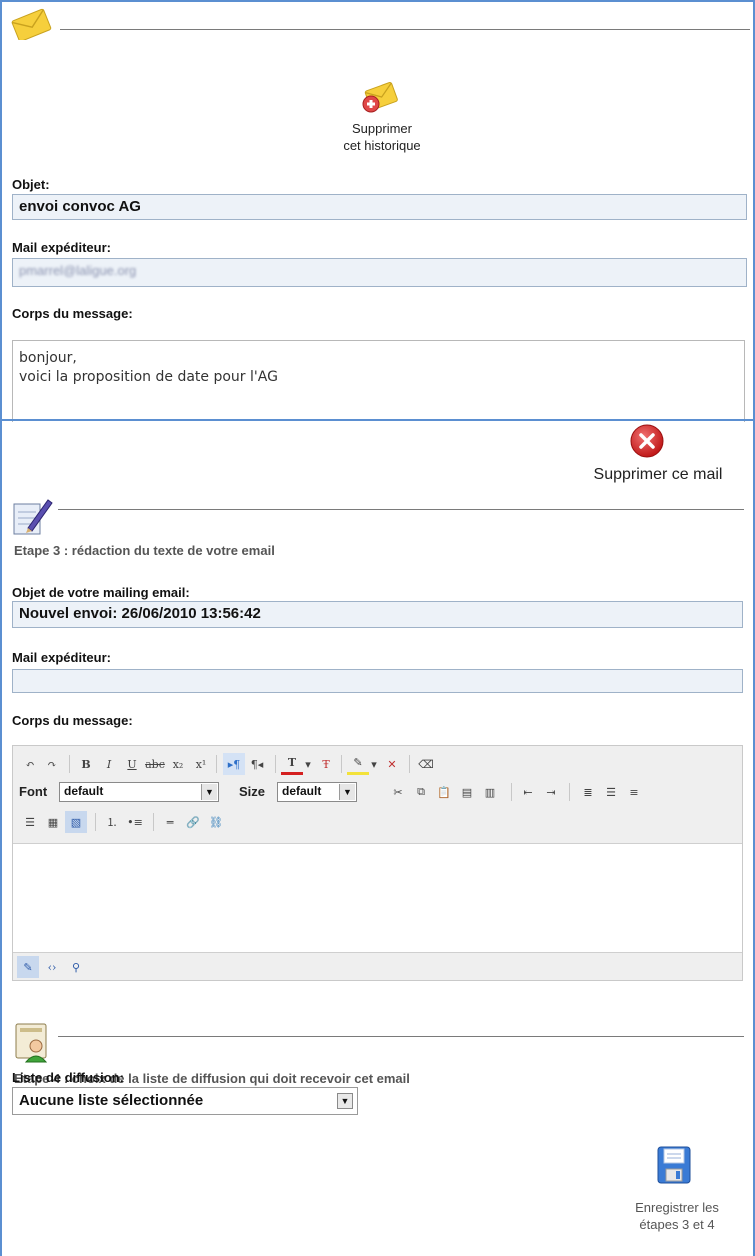  Describe the element at coordinates (72, 313) in the screenshot. I see `body-label: Corps du message:` at that location.